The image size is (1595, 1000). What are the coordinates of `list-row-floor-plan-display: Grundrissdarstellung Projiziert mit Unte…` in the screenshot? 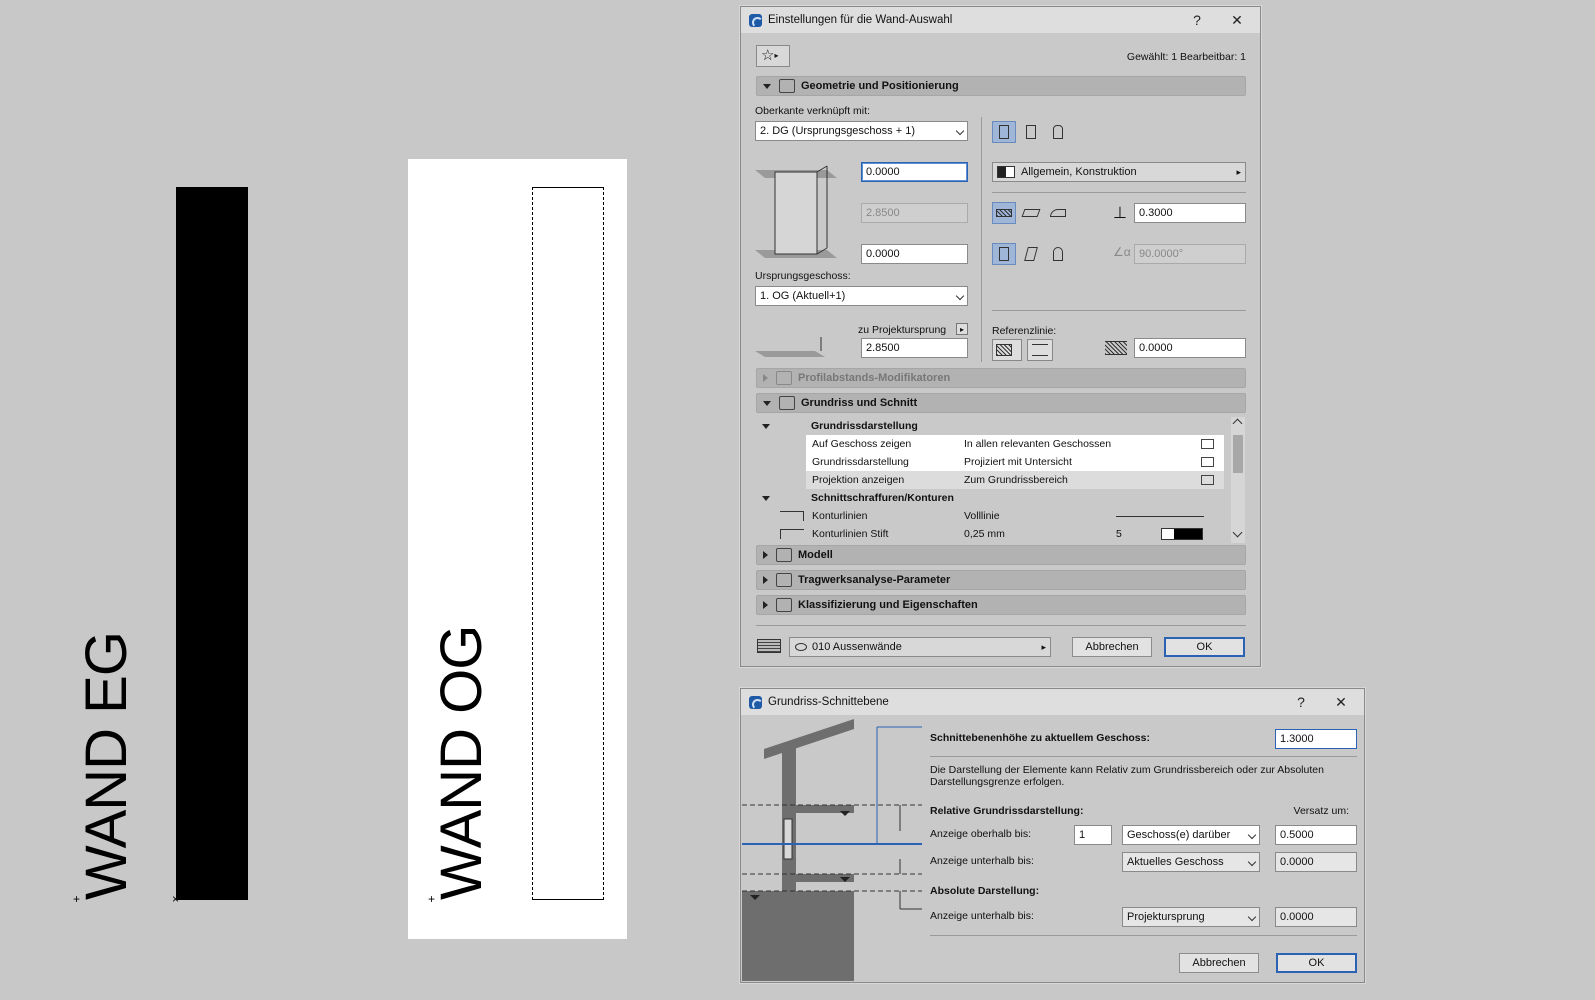 It's located at (1015, 462).